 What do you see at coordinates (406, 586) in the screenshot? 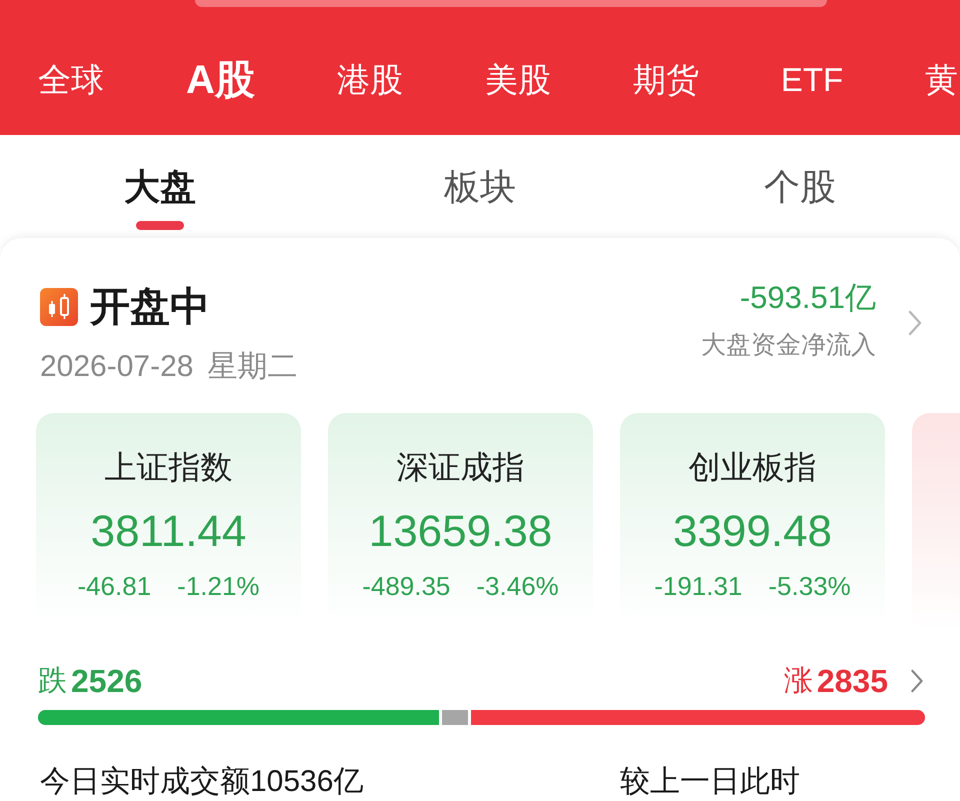
I see `index-change: -489.35` at bounding box center [406, 586].